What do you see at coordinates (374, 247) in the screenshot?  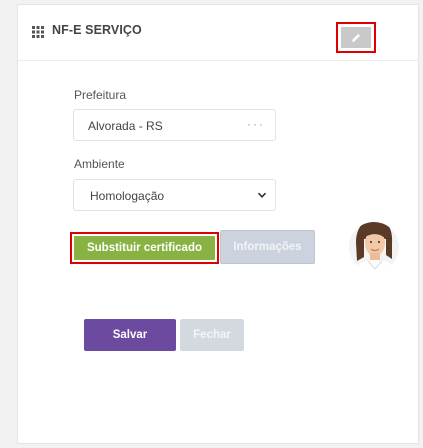 I see `assistant-avatar` at bounding box center [374, 247].